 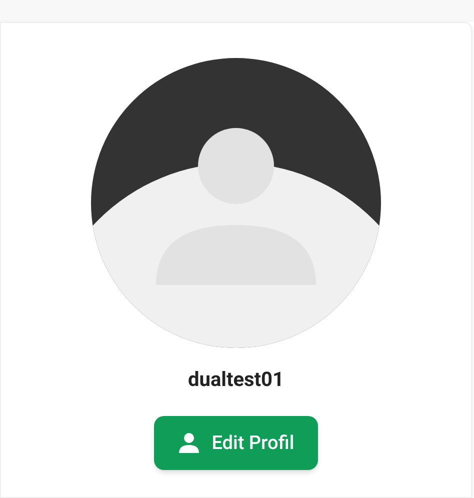 What do you see at coordinates (236, 443) in the screenshot?
I see `edit-profile-button: Edit Profil` at bounding box center [236, 443].